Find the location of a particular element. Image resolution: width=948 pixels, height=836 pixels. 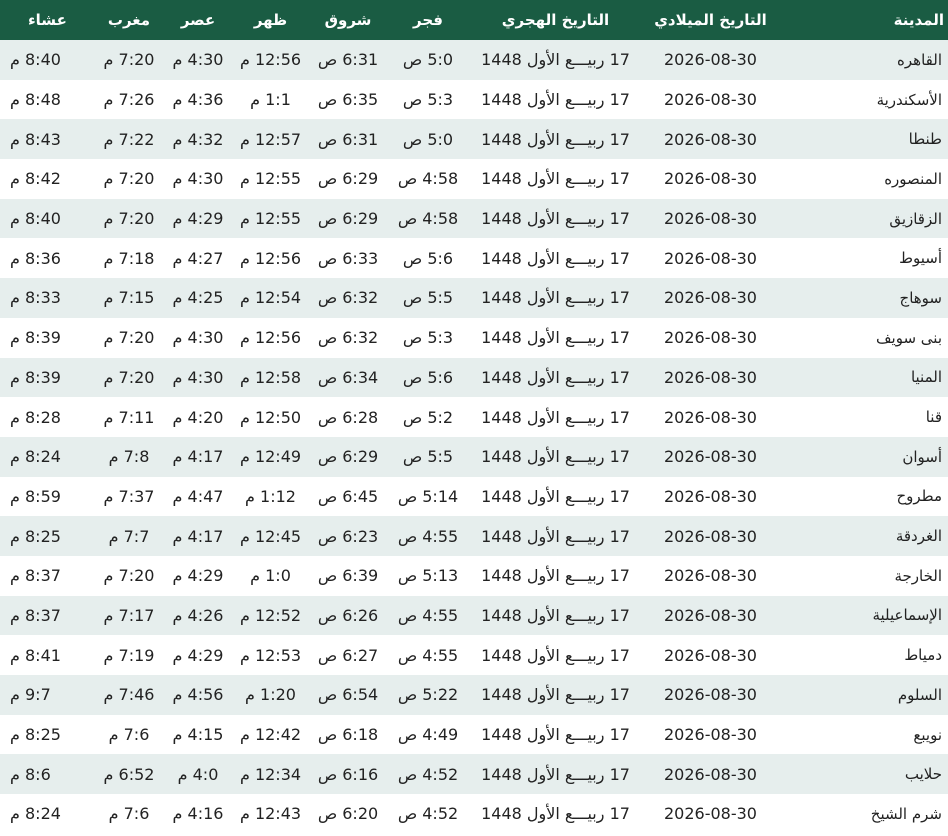

cell-sunrise: 6:26 ص is located at coordinates (348, 615).